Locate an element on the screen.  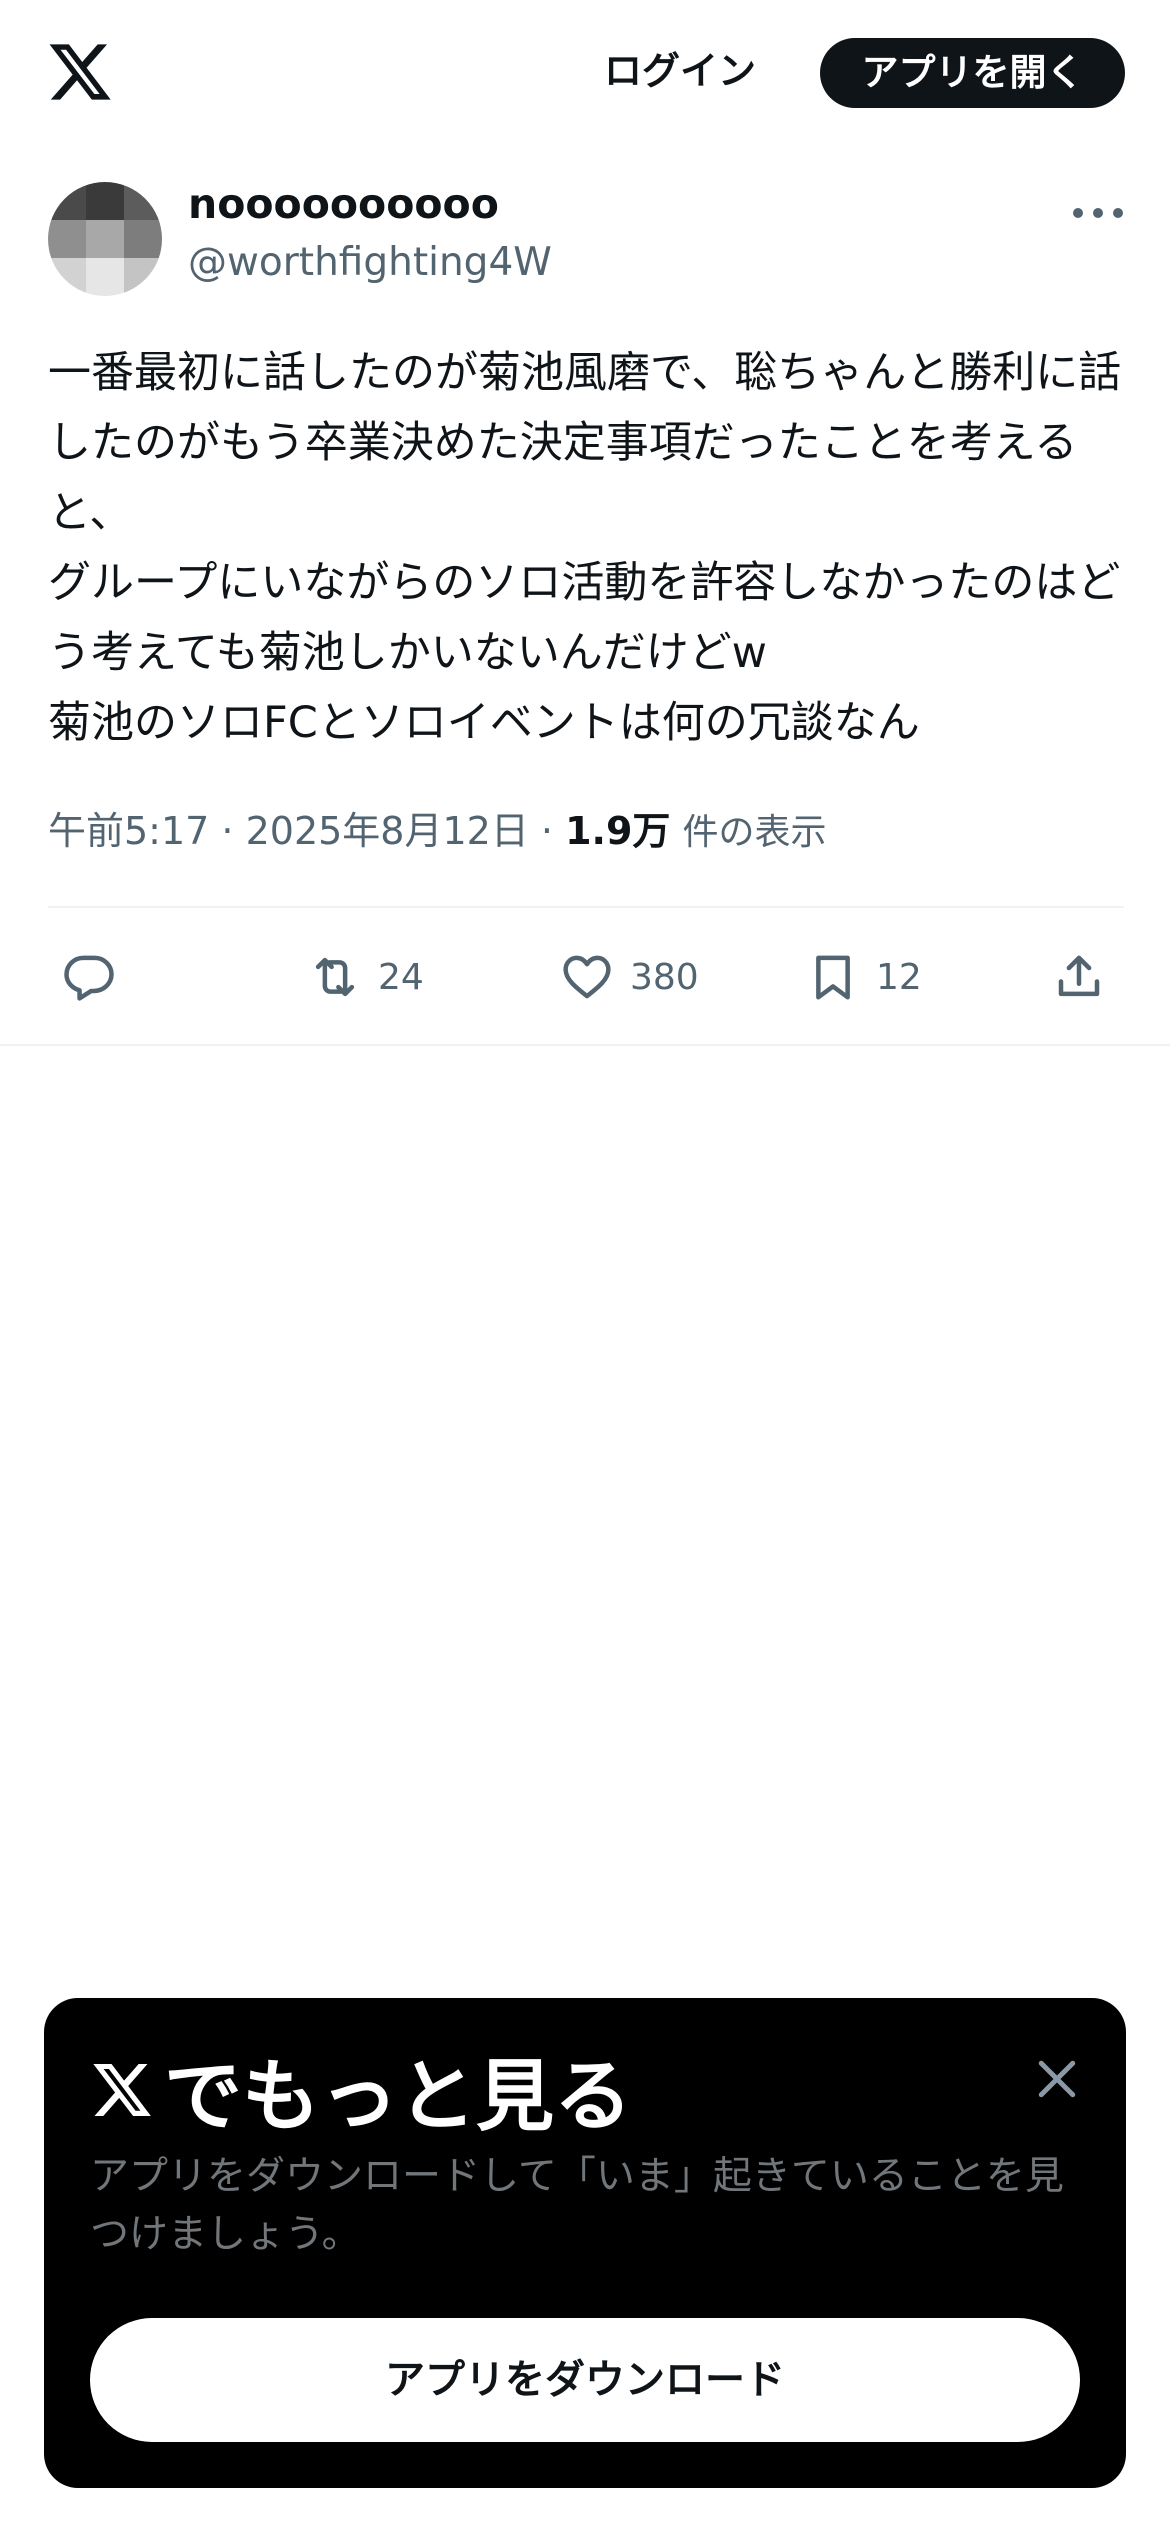
author-display-name: noooooooooo is located at coordinates (343, 204).